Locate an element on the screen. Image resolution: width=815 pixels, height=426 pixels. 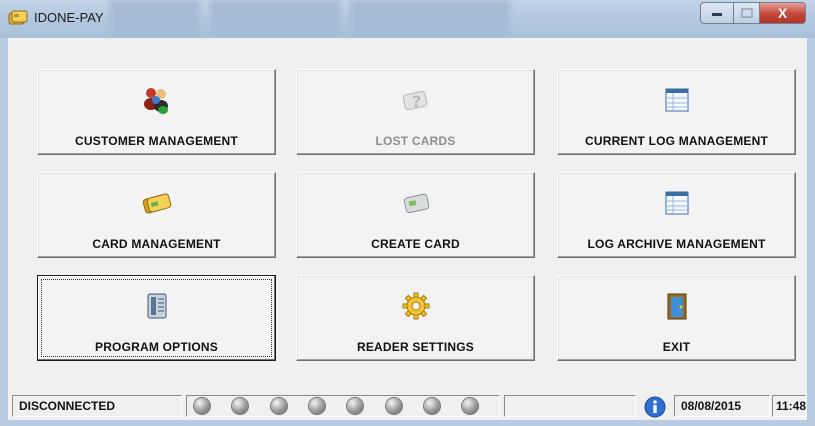
program-options-button: PROGRAM OPTIONS is located at coordinates (156, 318).